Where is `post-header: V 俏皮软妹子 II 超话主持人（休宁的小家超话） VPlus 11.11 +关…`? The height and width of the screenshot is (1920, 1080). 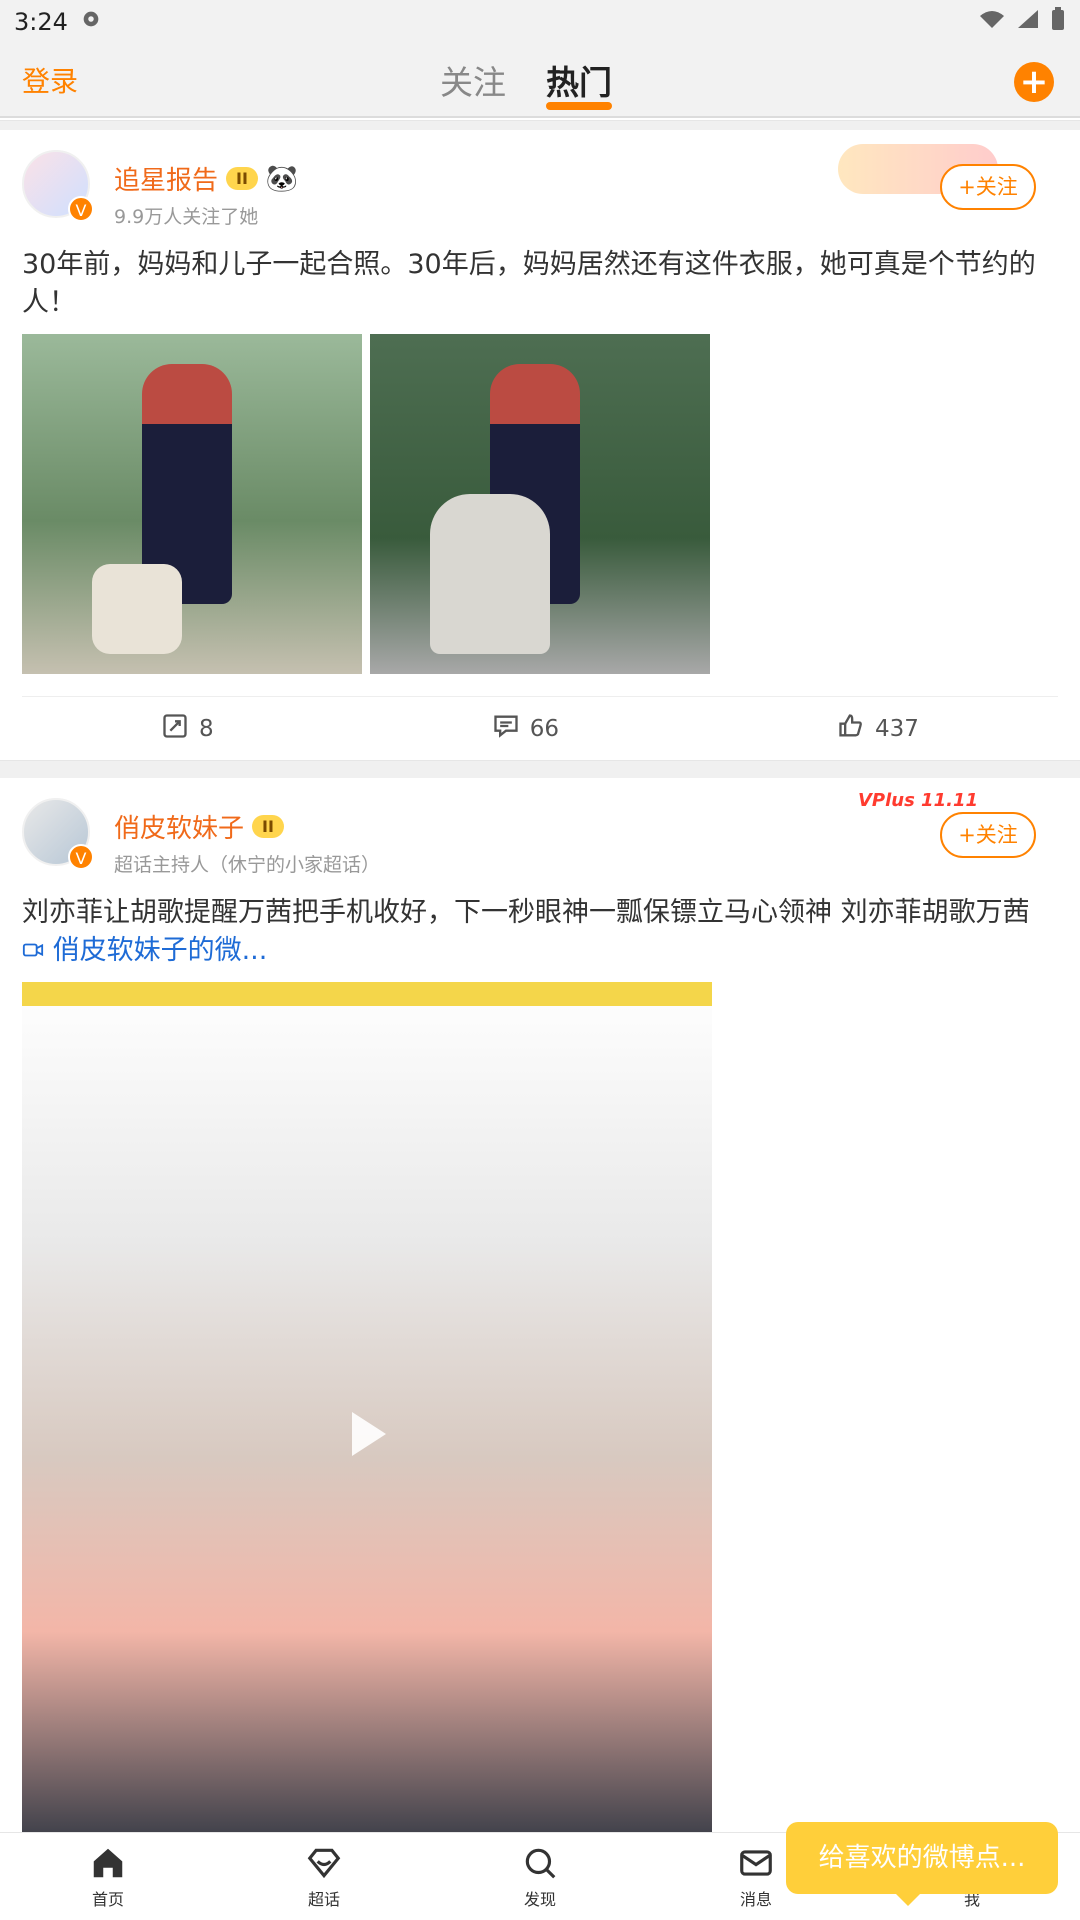
post-header: V 俏皮软妹子 II 超话主持人（休宁的小家超话） VPlus 11.11 +关… is located at coordinates (540, 833).